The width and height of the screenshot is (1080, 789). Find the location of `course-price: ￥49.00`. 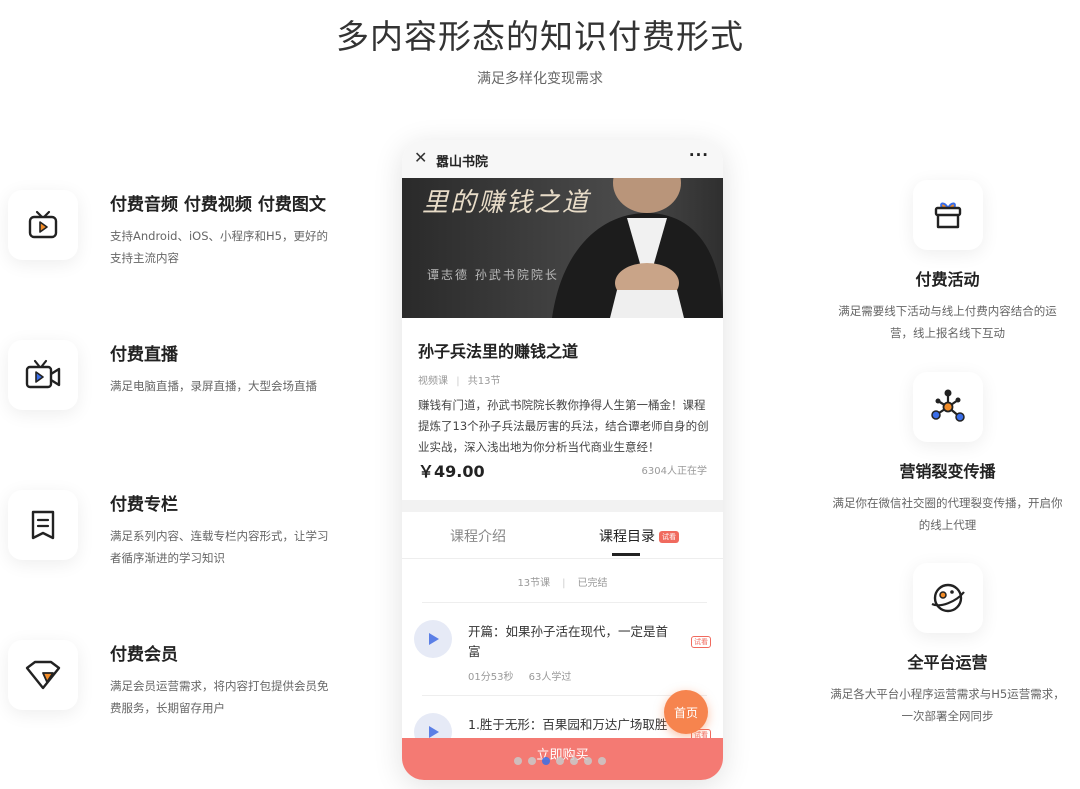

course-price: ￥49.00 is located at coordinates (451, 471).